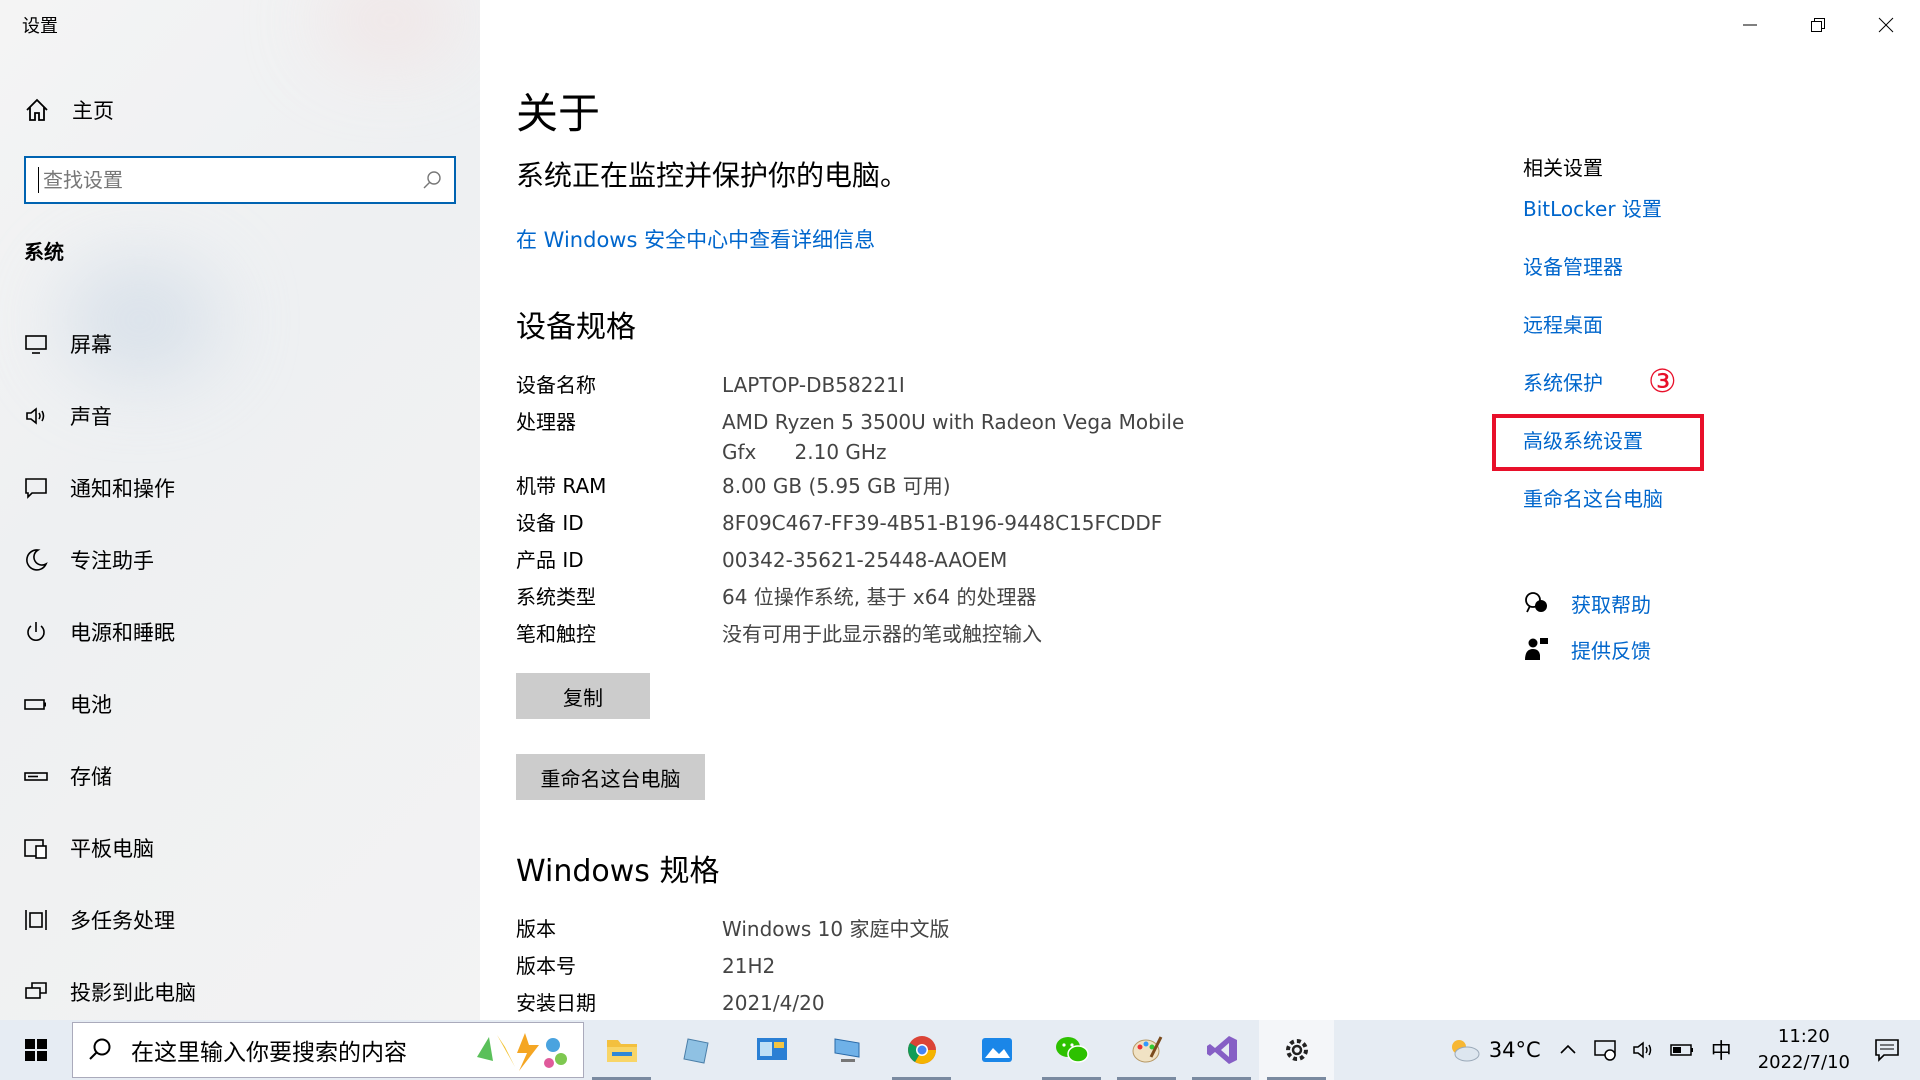 This screenshot has width=1920, height=1080. I want to click on clock-time: 11:20, so click(1803, 1036).